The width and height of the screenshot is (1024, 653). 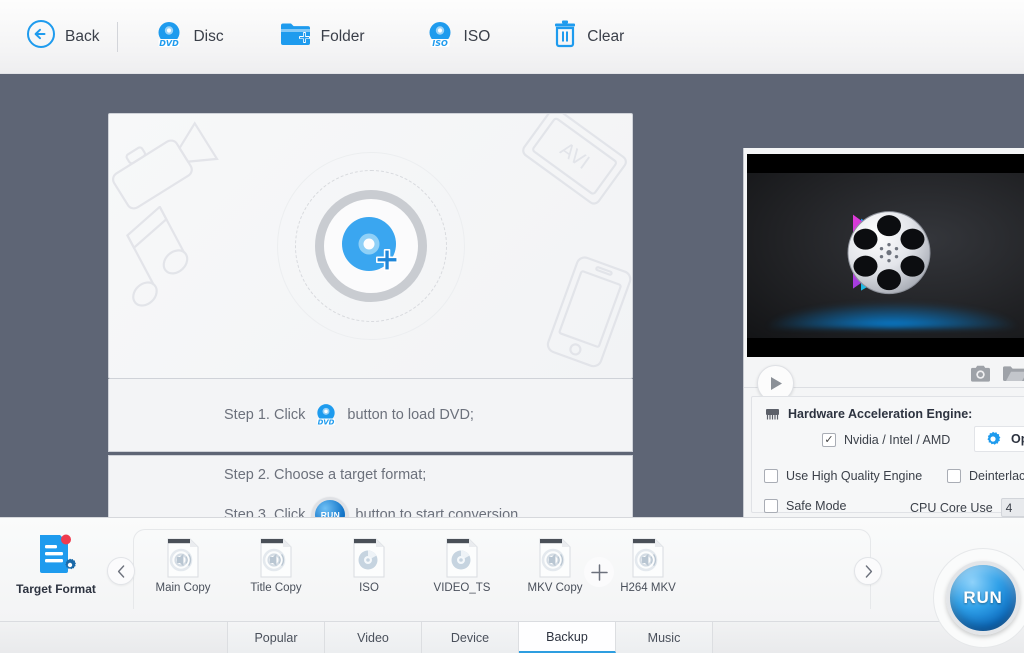 What do you see at coordinates (1017, 439) in the screenshot?
I see `option-button-label: Option` at bounding box center [1017, 439].